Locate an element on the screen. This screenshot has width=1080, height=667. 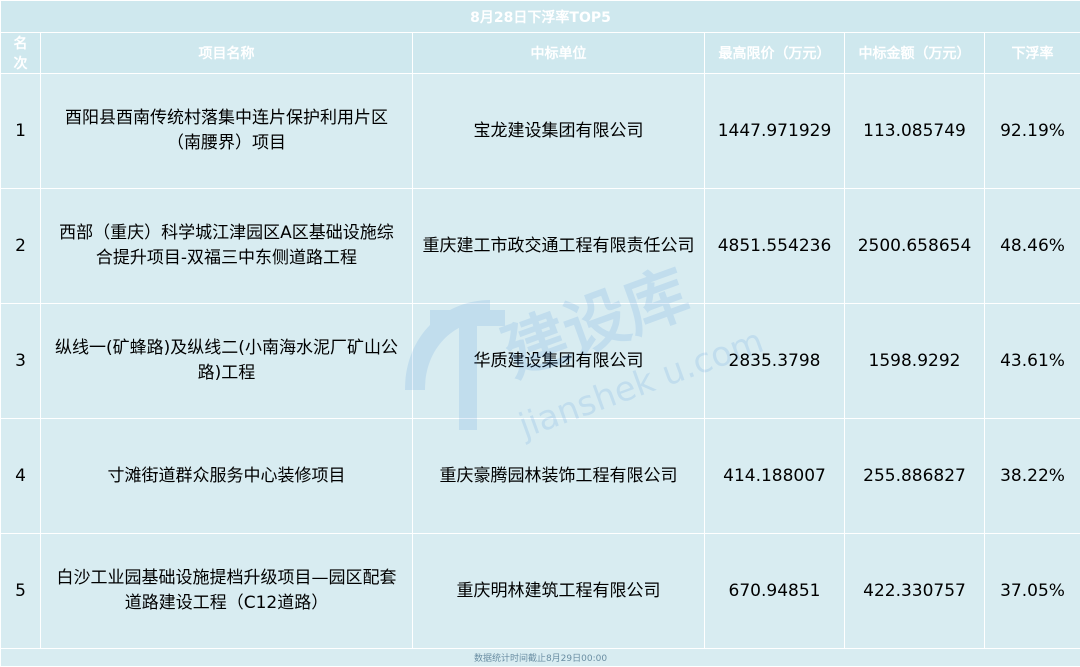
col-header-bid-amount: 中标金额（万元） is located at coordinates (915, 53).